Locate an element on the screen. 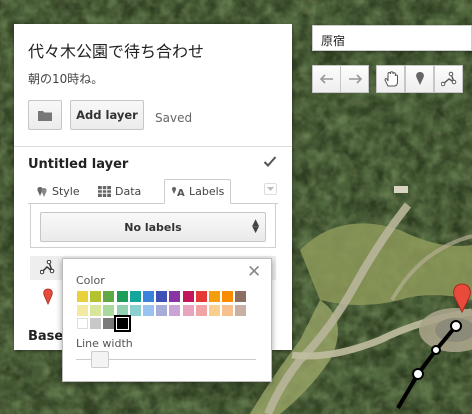 This screenshot has width=472, height=414. labels-select: No labels ▲ ▼ is located at coordinates (153, 227).